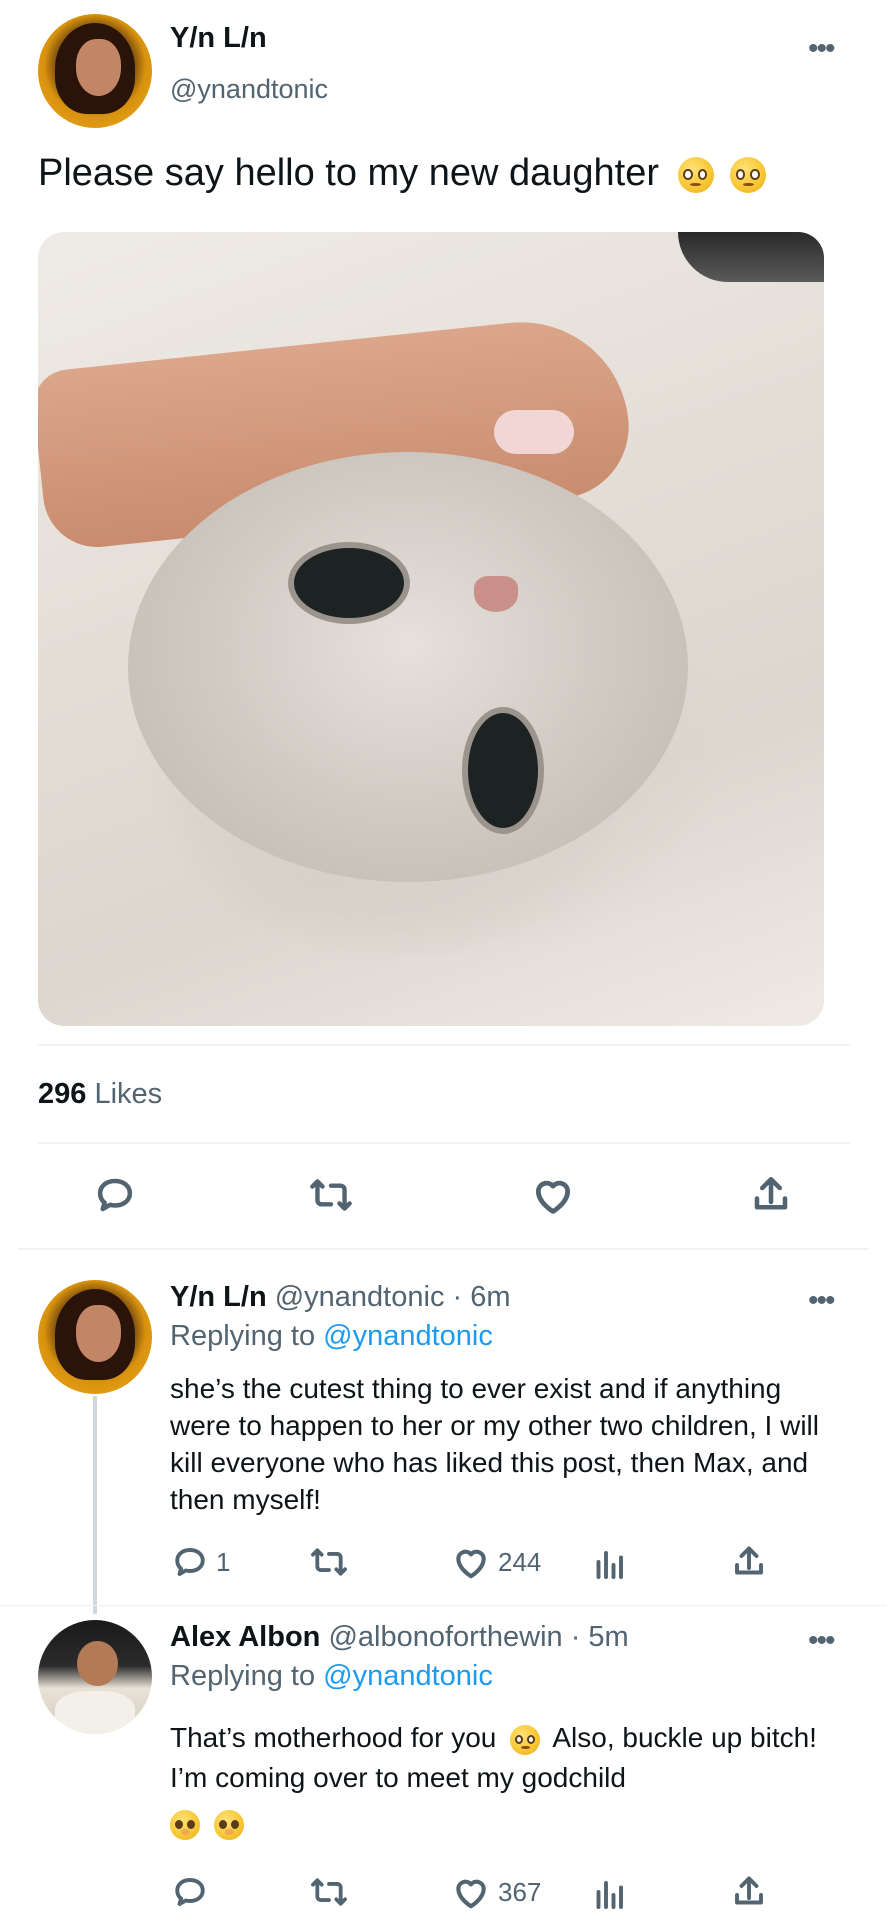  What do you see at coordinates (408, 667) in the screenshot?
I see `cat-head-shape` at bounding box center [408, 667].